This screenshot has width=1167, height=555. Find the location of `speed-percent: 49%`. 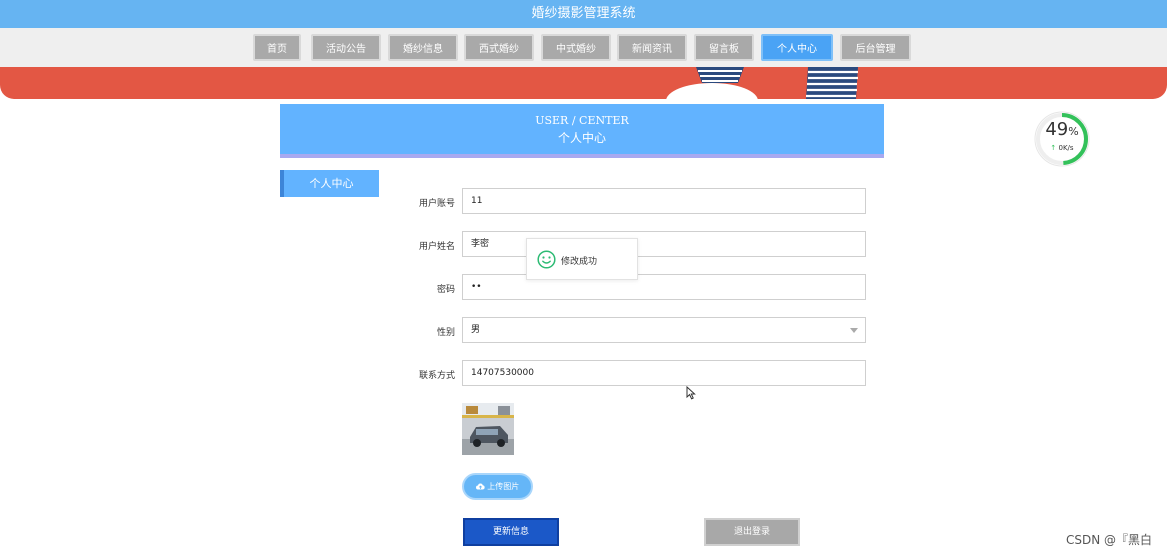

speed-percent: 49% is located at coordinates (1062, 129).